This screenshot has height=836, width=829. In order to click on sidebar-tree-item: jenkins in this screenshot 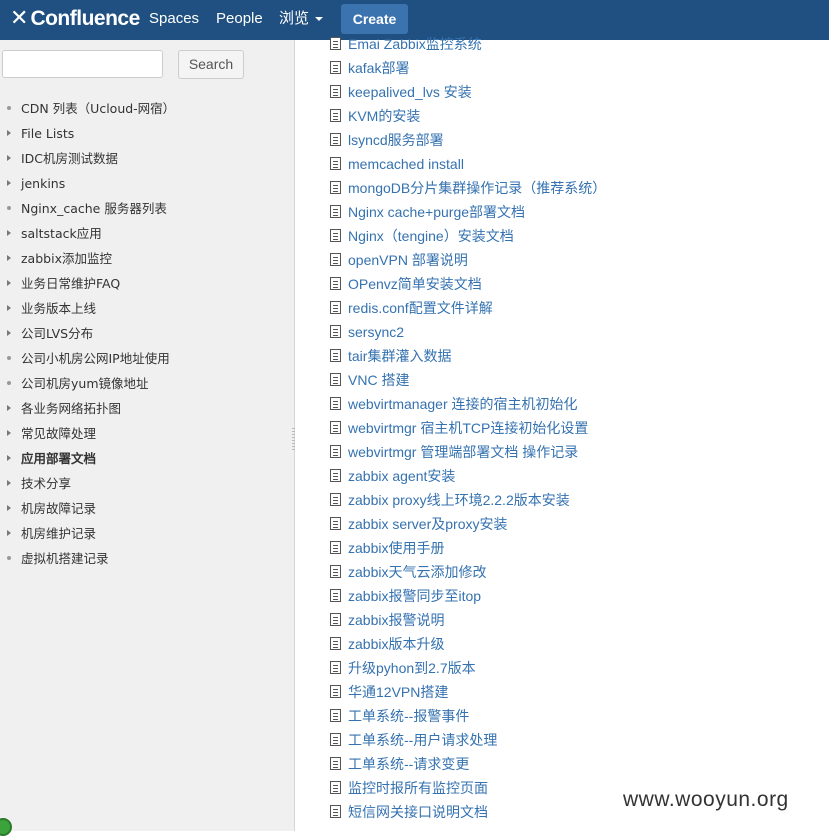, I will do `click(87, 183)`.